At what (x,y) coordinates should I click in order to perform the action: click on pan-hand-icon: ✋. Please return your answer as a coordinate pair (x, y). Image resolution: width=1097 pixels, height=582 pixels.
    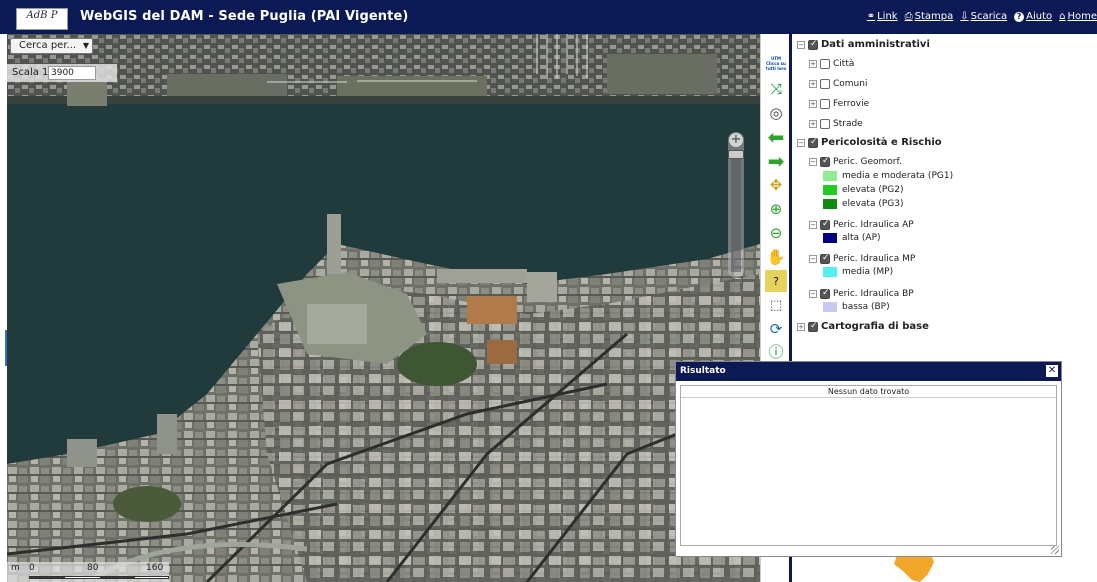
    Looking at the image, I should click on (776, 257).